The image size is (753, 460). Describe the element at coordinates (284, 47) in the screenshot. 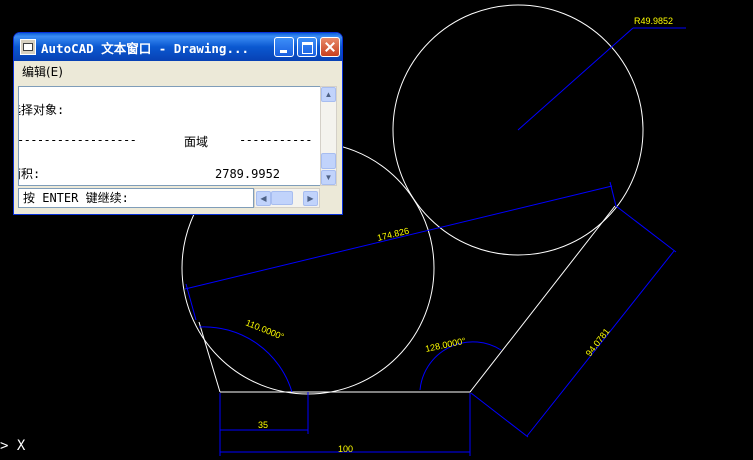

I see `minimize-button` at that location.